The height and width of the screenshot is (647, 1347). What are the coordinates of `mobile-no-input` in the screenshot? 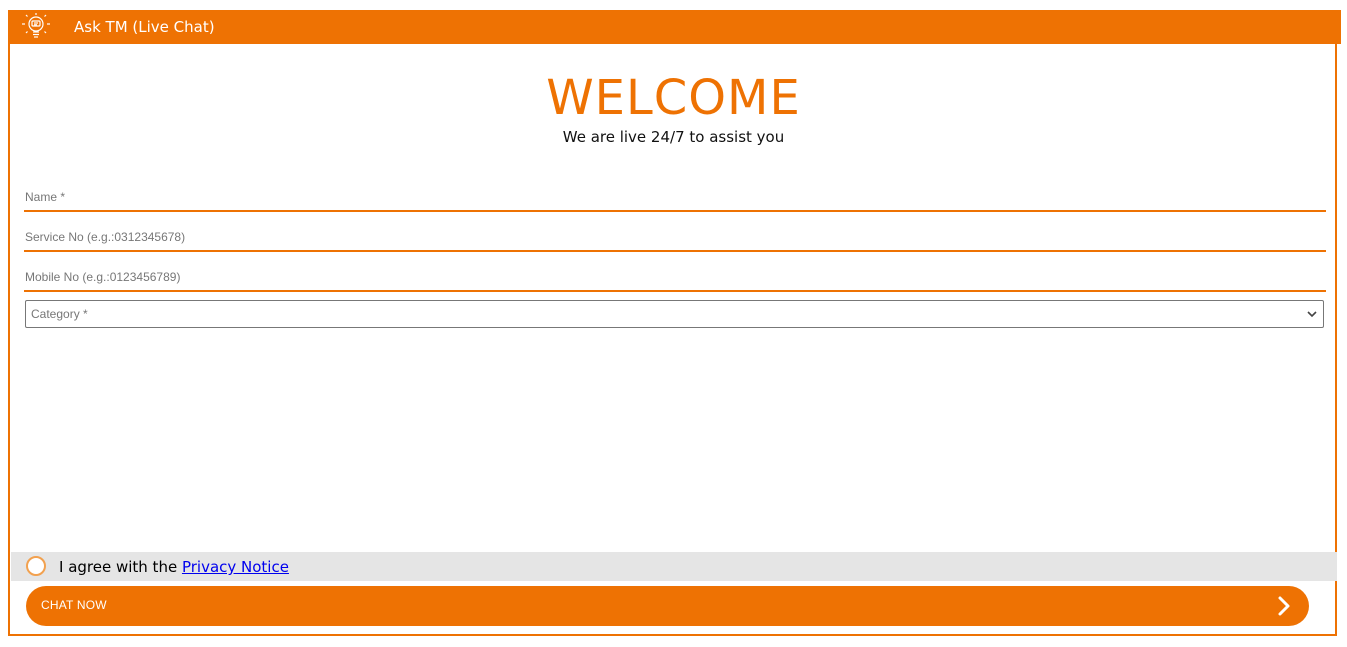 It's located at (675, 278).